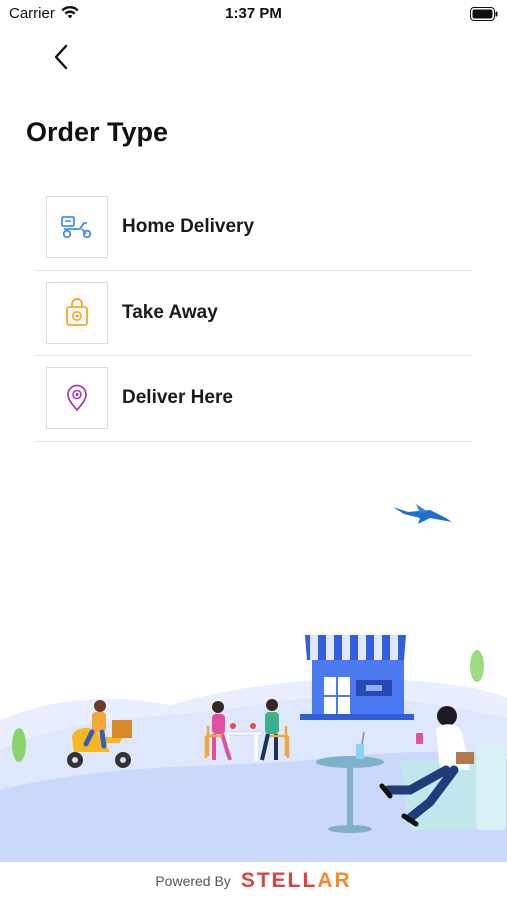  I want to click on brand-logo: STELLAR, so click(296, 881).